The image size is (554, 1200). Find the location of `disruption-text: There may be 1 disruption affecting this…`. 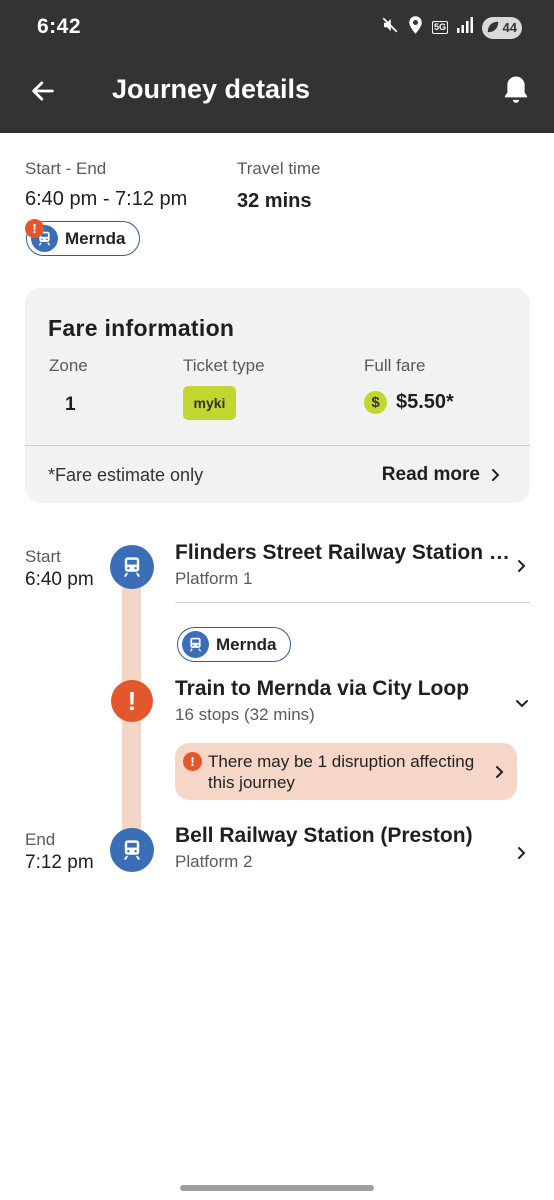

disruption-text: There may be 1 disruption affecting this… is located at coordinates (341, 771).